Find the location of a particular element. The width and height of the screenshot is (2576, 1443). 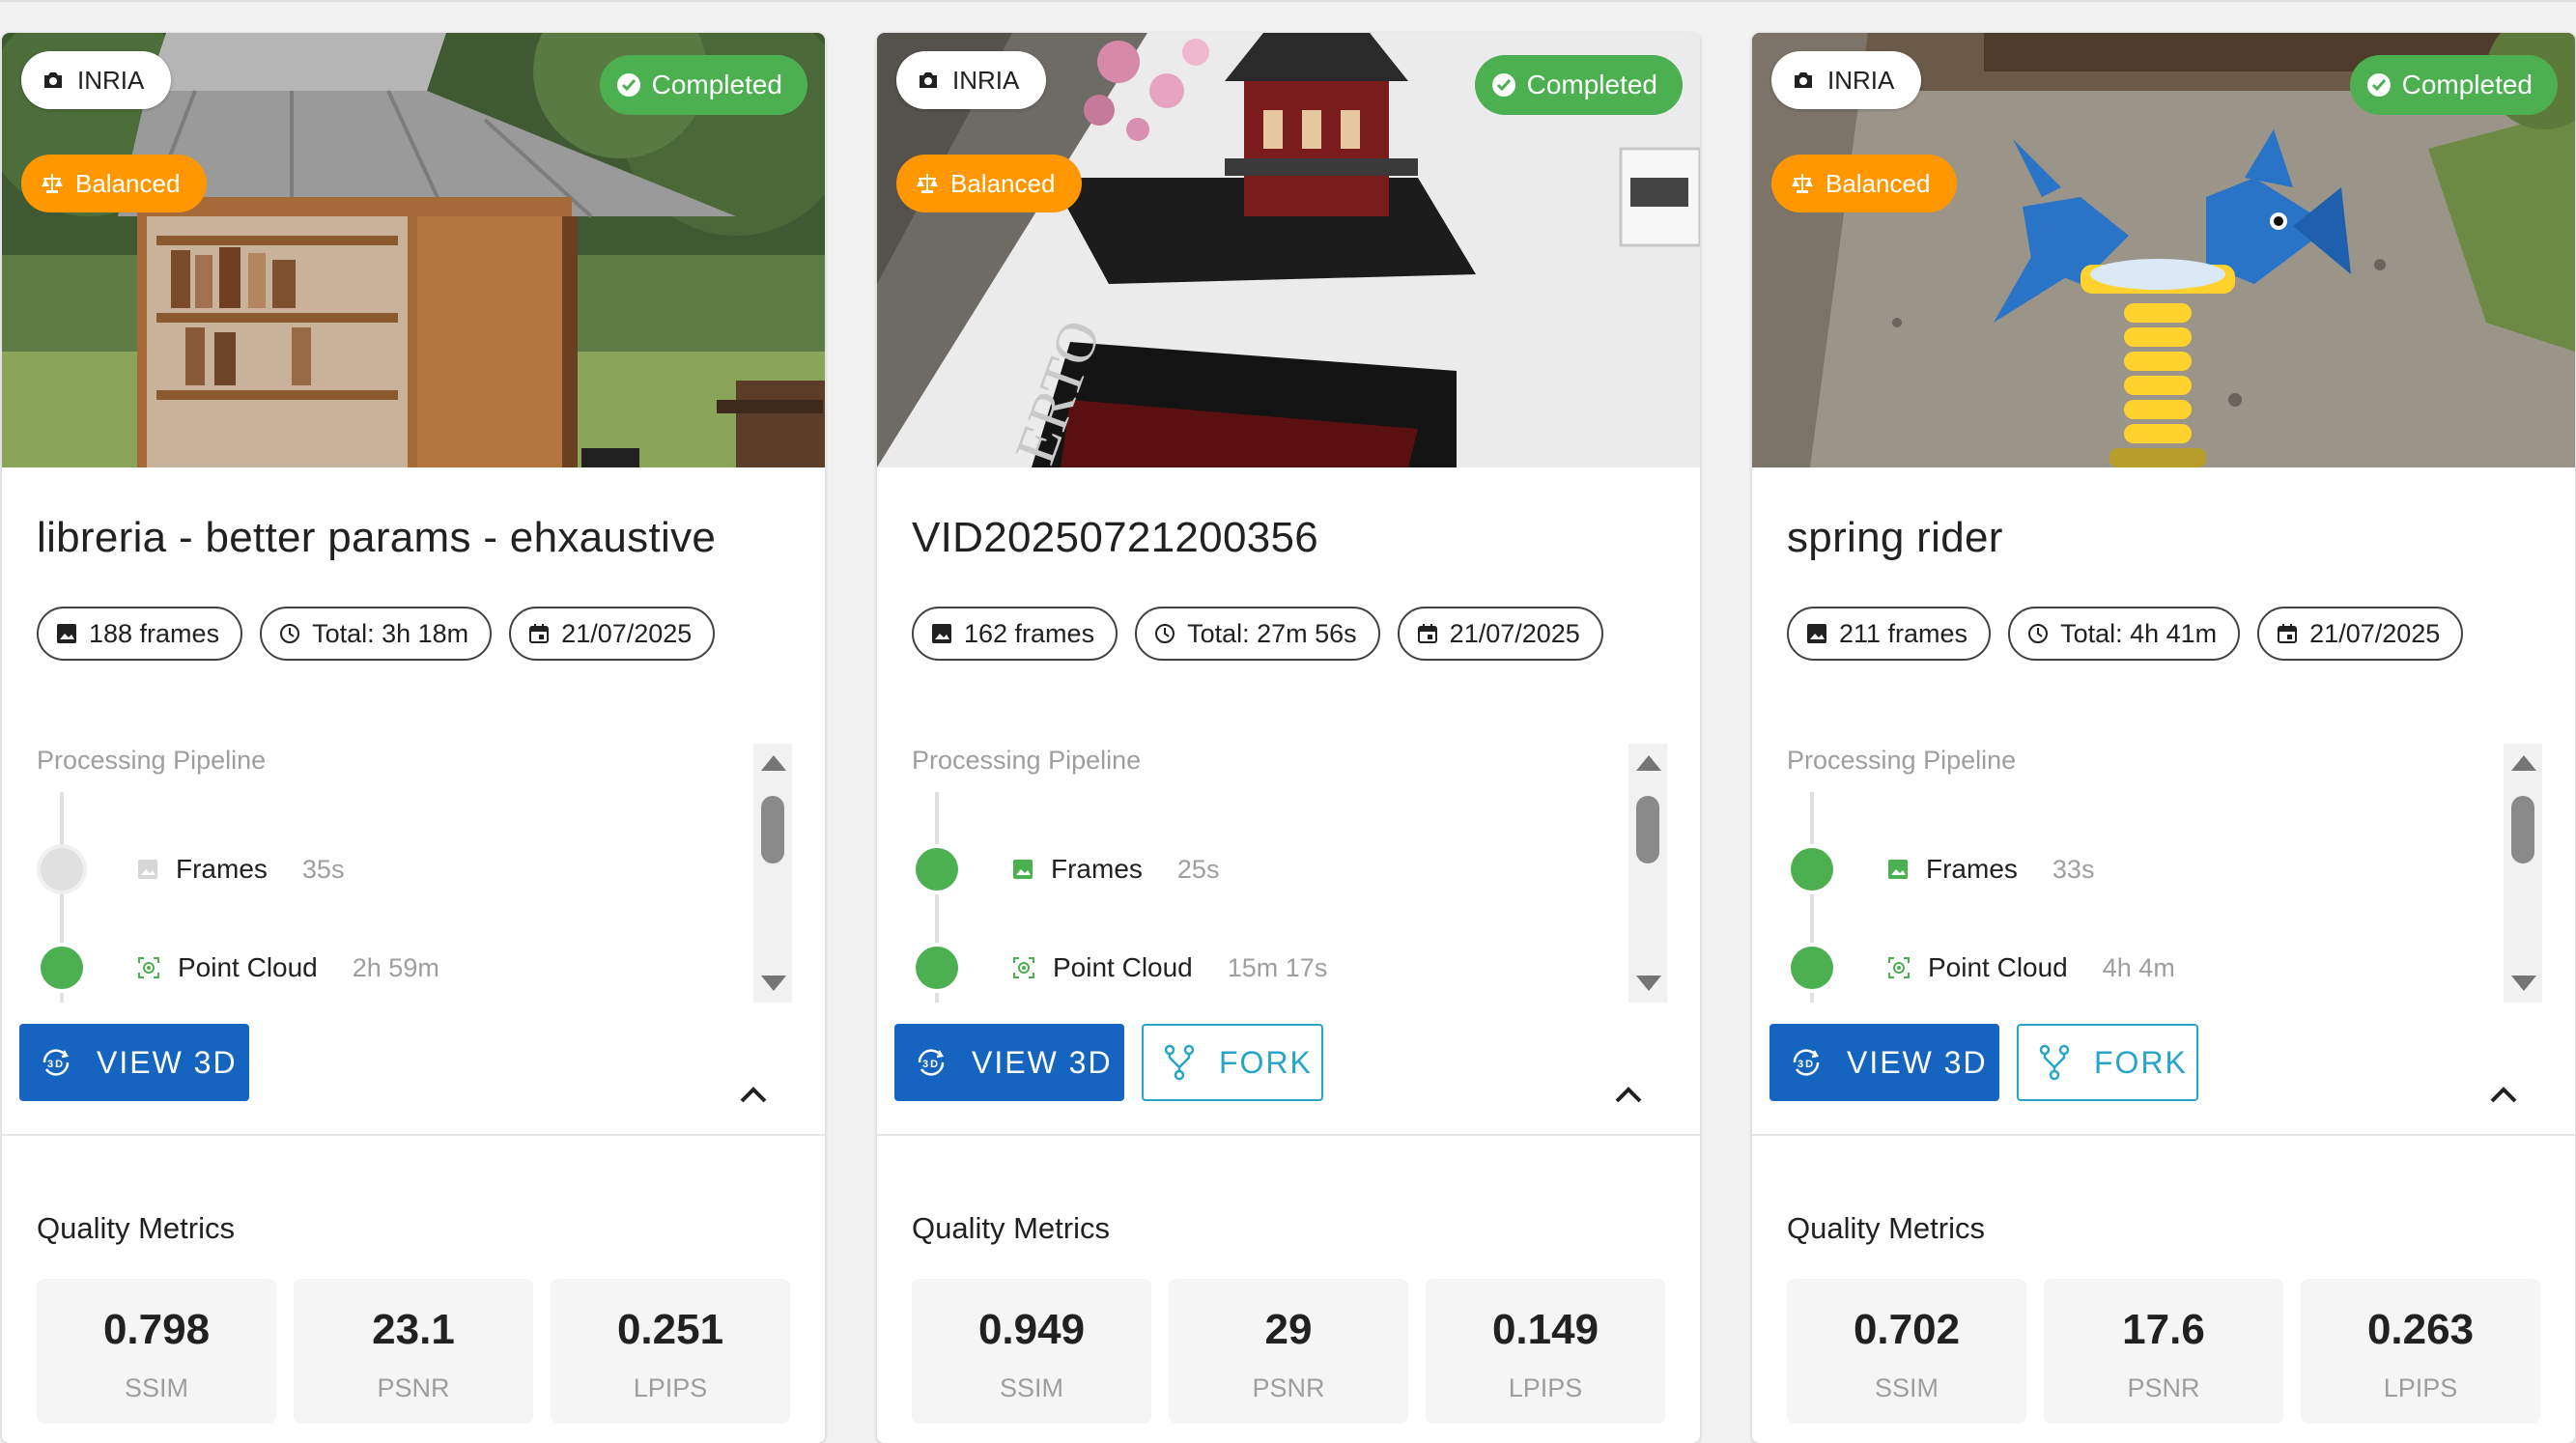

psnr-metric: 17.6 PSNR is located at coordinates (2163, 1351).